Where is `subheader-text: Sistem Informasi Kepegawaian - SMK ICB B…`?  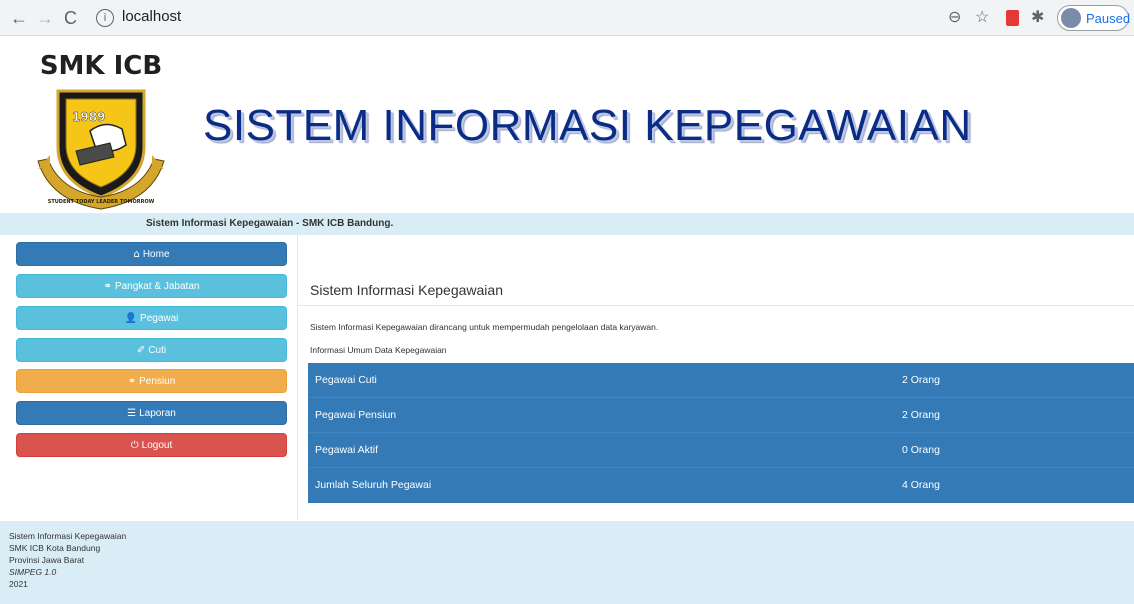 subheader-text: Sistem Informasi Kepegawaian - SMK ICB B… is located at coordinates (270, 223).